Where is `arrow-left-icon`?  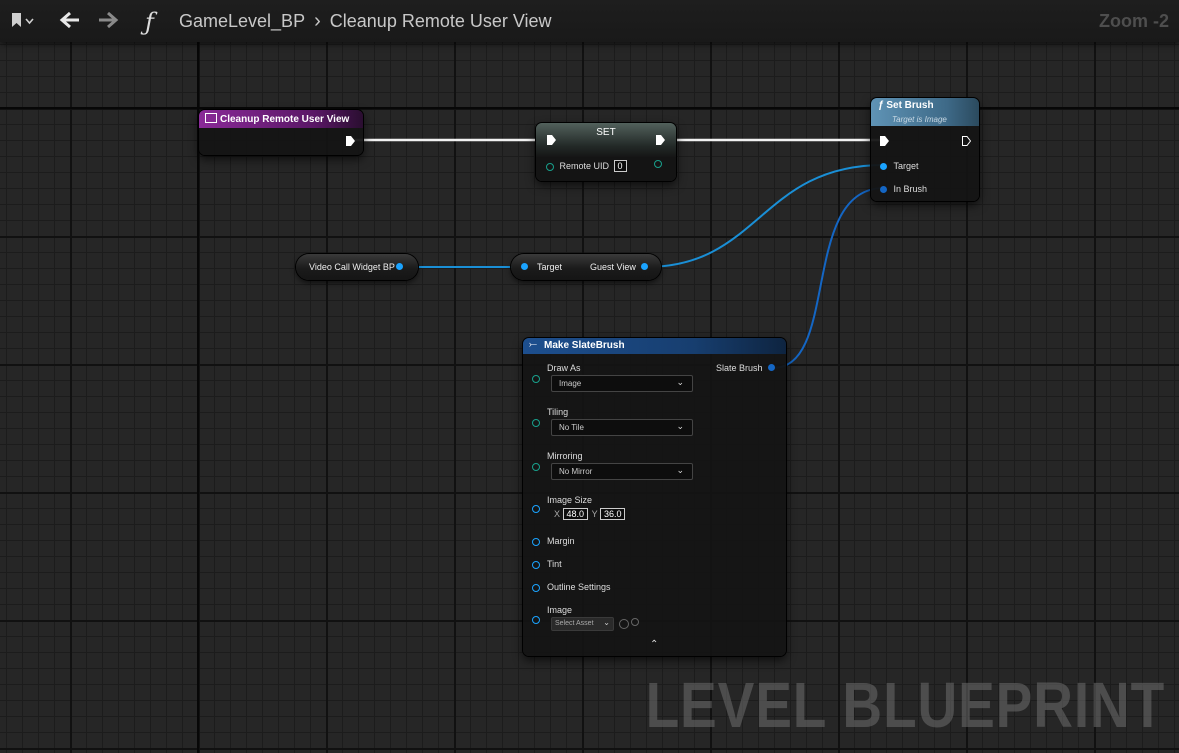
arrow-left-icon is located at coordinates (70, 22).